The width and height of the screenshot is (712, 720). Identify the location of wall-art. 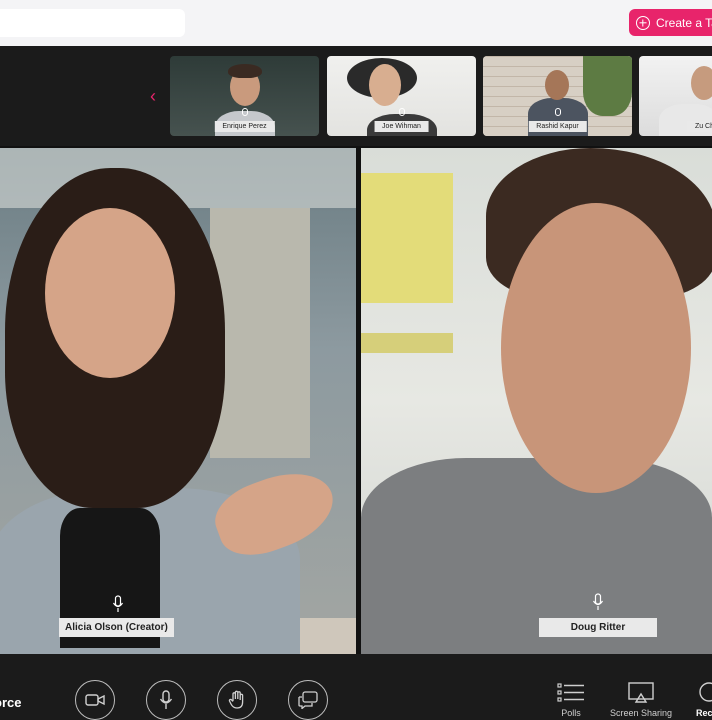
(407, 238).